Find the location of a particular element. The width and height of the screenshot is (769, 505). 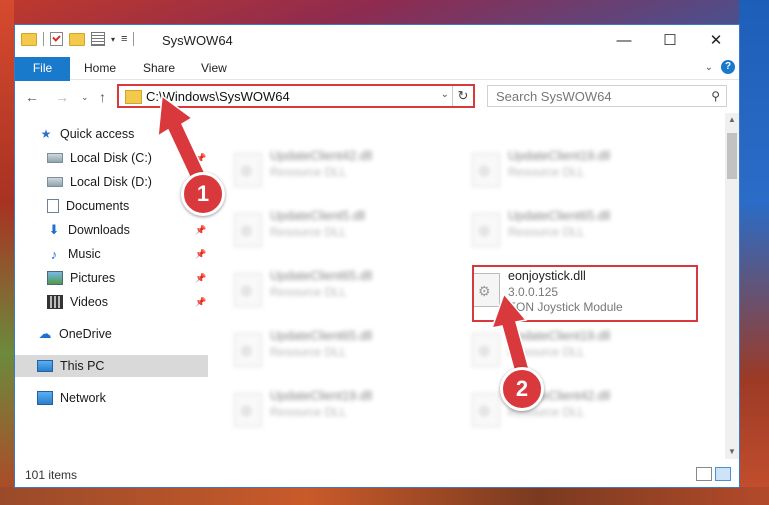

minimize-button: — is located at coordinates (624, 40).